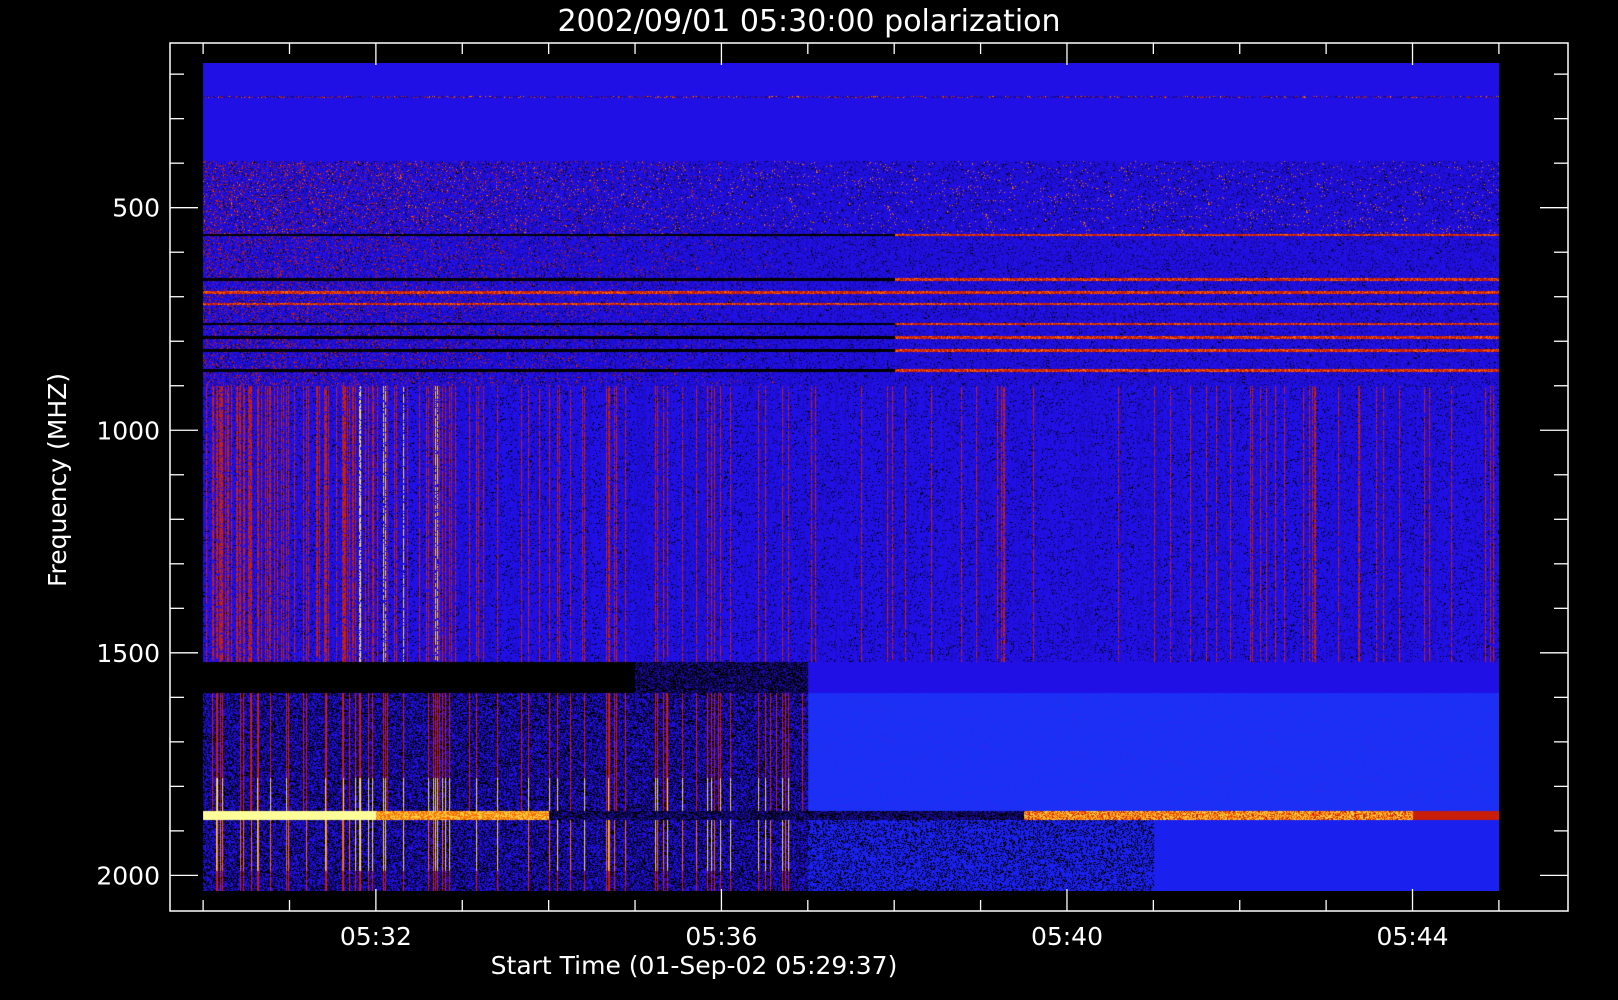 The width and height of the screenshot is (1618, 1000). What do you see at coordinates (57, 480) in the screenshot?
I see `y-axis-title: Frequency (MHZ)` at bounding box center [57, 480].